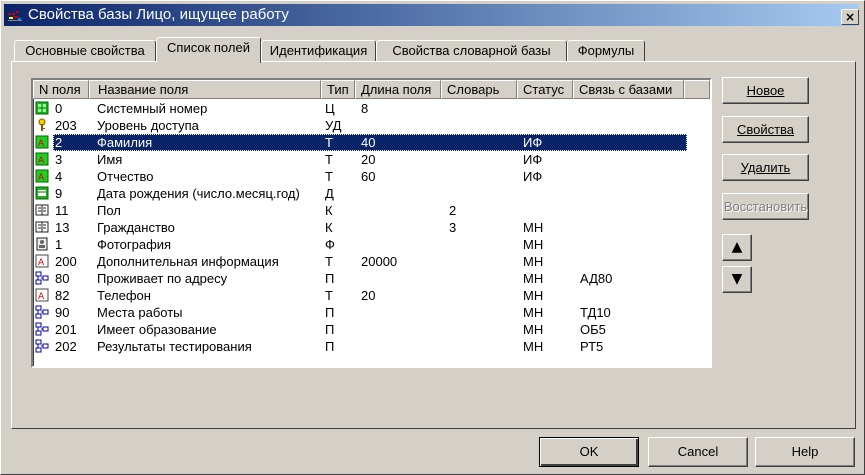 The image size is (865, 475). Describe the element at coordinates (330, 244) in the screenshot. I see `cell-type: Ф` at that location.